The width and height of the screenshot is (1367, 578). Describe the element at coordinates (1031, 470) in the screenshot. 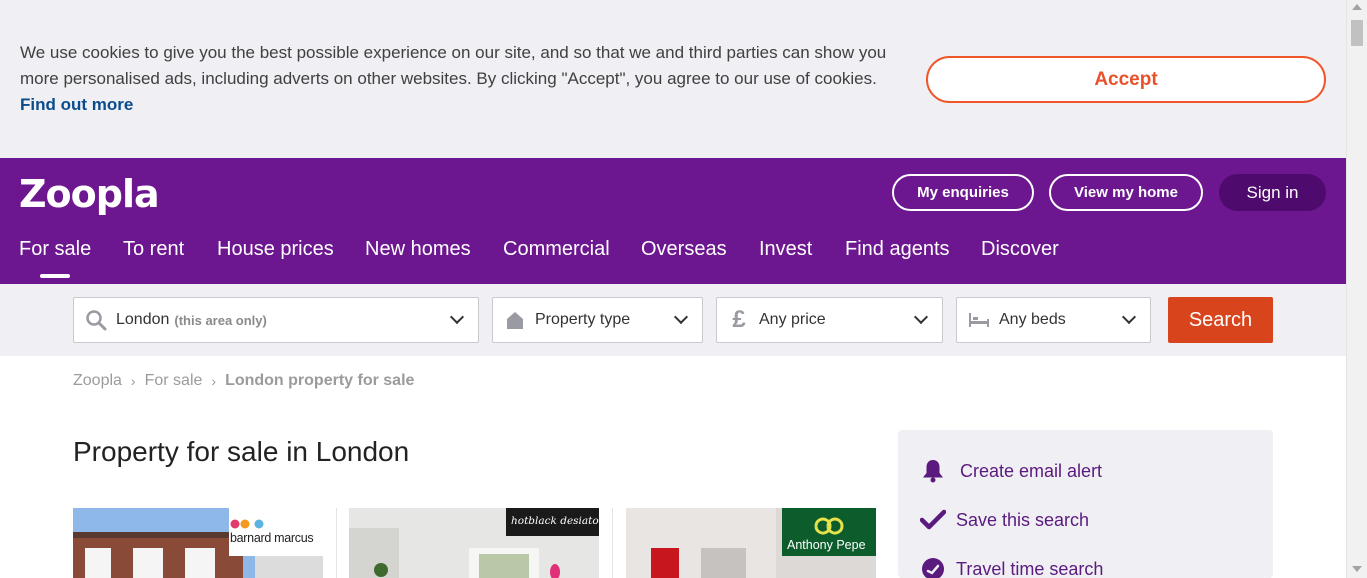

I see `create-email-alert-label: Create email alert` at that location.